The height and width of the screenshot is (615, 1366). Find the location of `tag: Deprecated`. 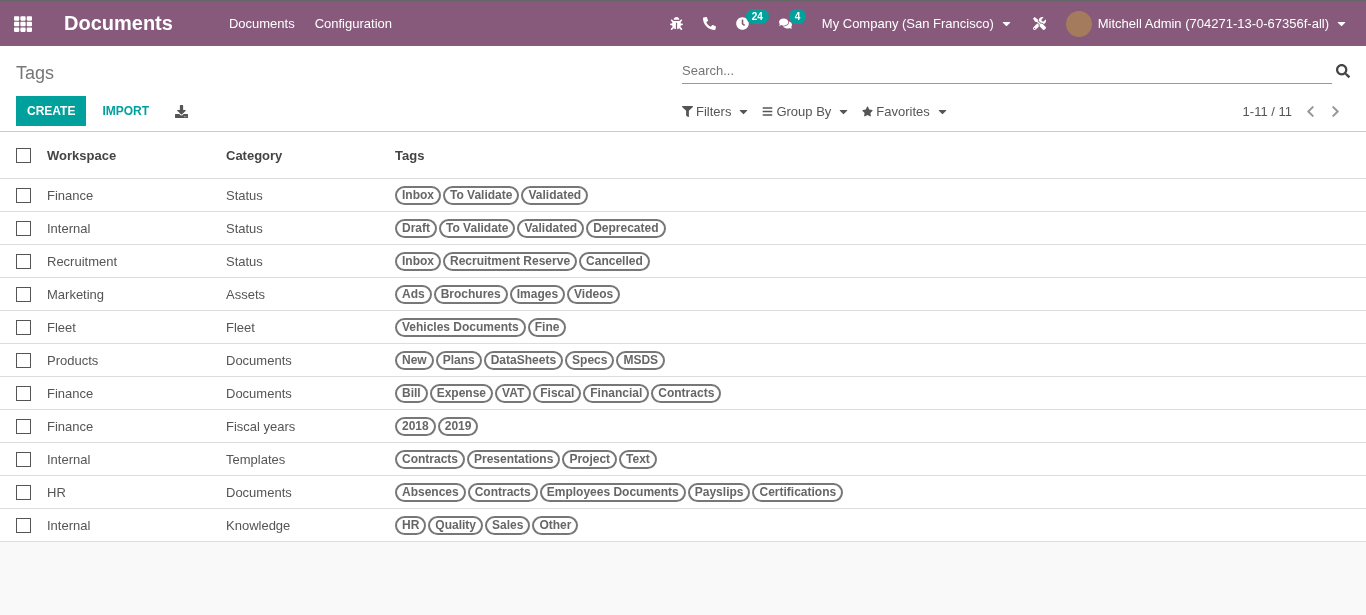

tag: Deprecated is located at coordinates (626, 228).